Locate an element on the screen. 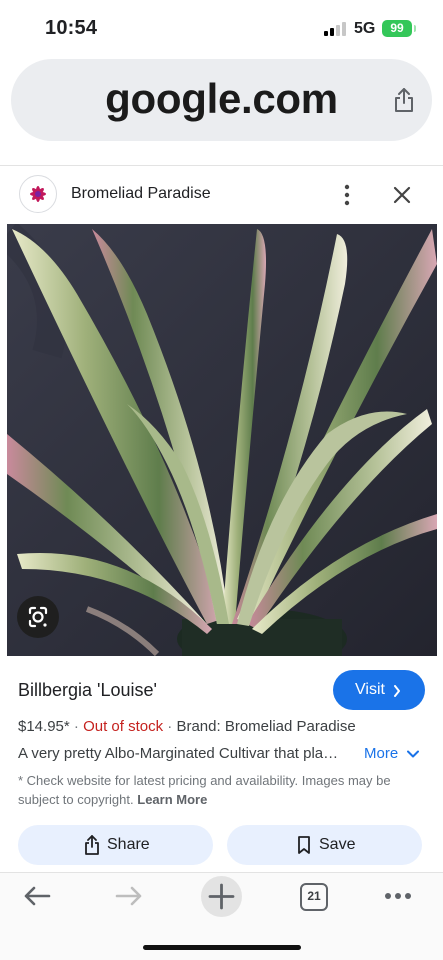  more-horizontal-icon is located at coordinates (398, 896).